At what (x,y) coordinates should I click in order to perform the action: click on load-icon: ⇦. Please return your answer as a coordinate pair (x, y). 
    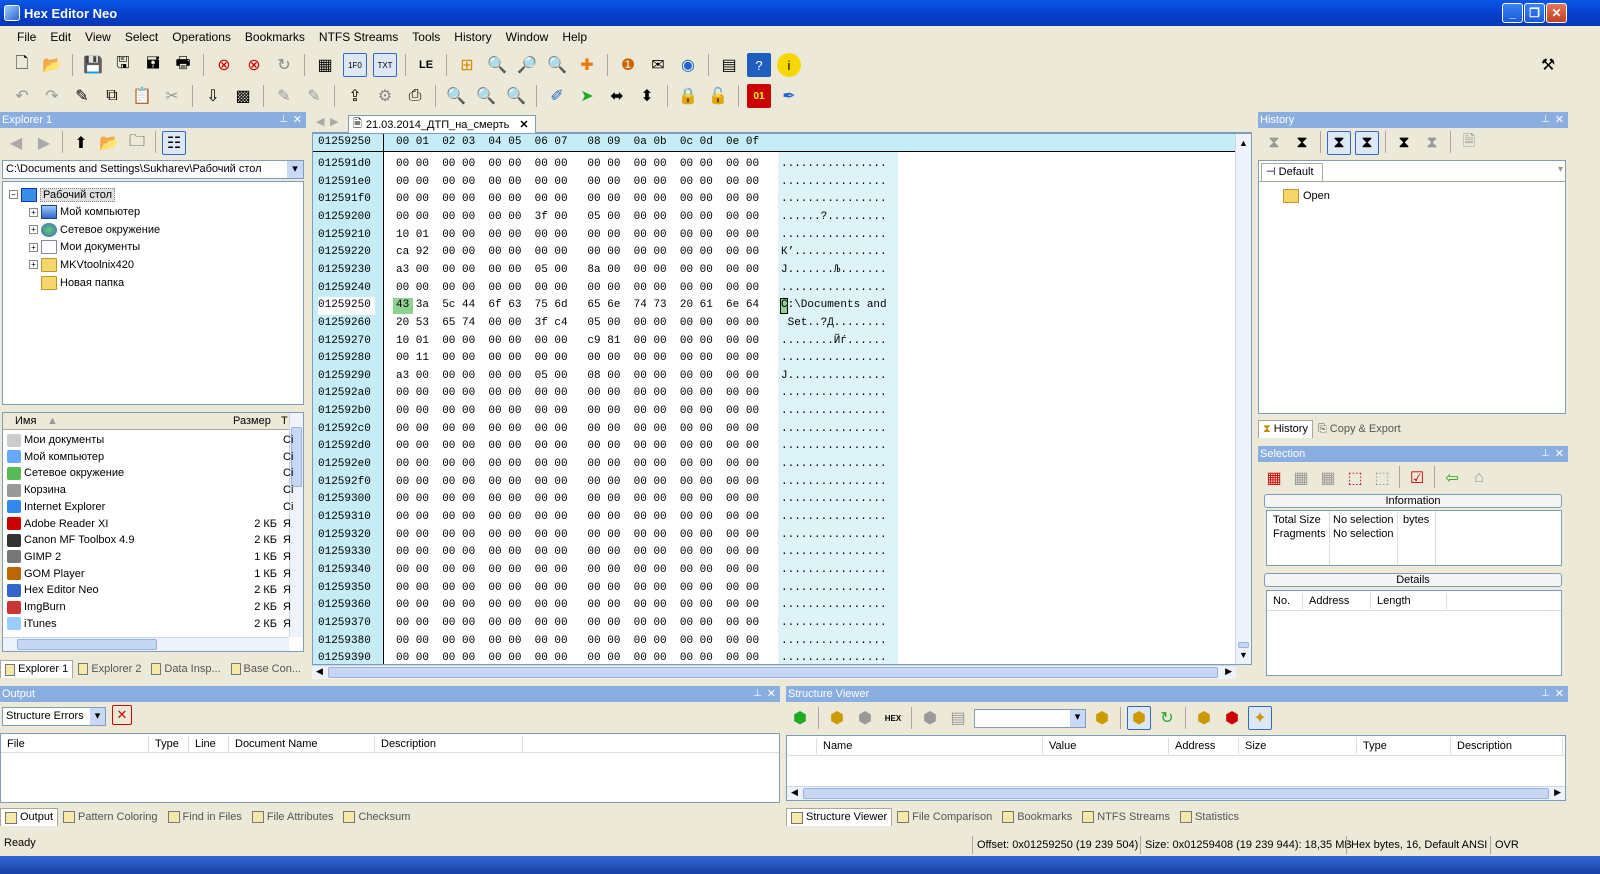
    Looking at the image, I should click on (1452, 478).